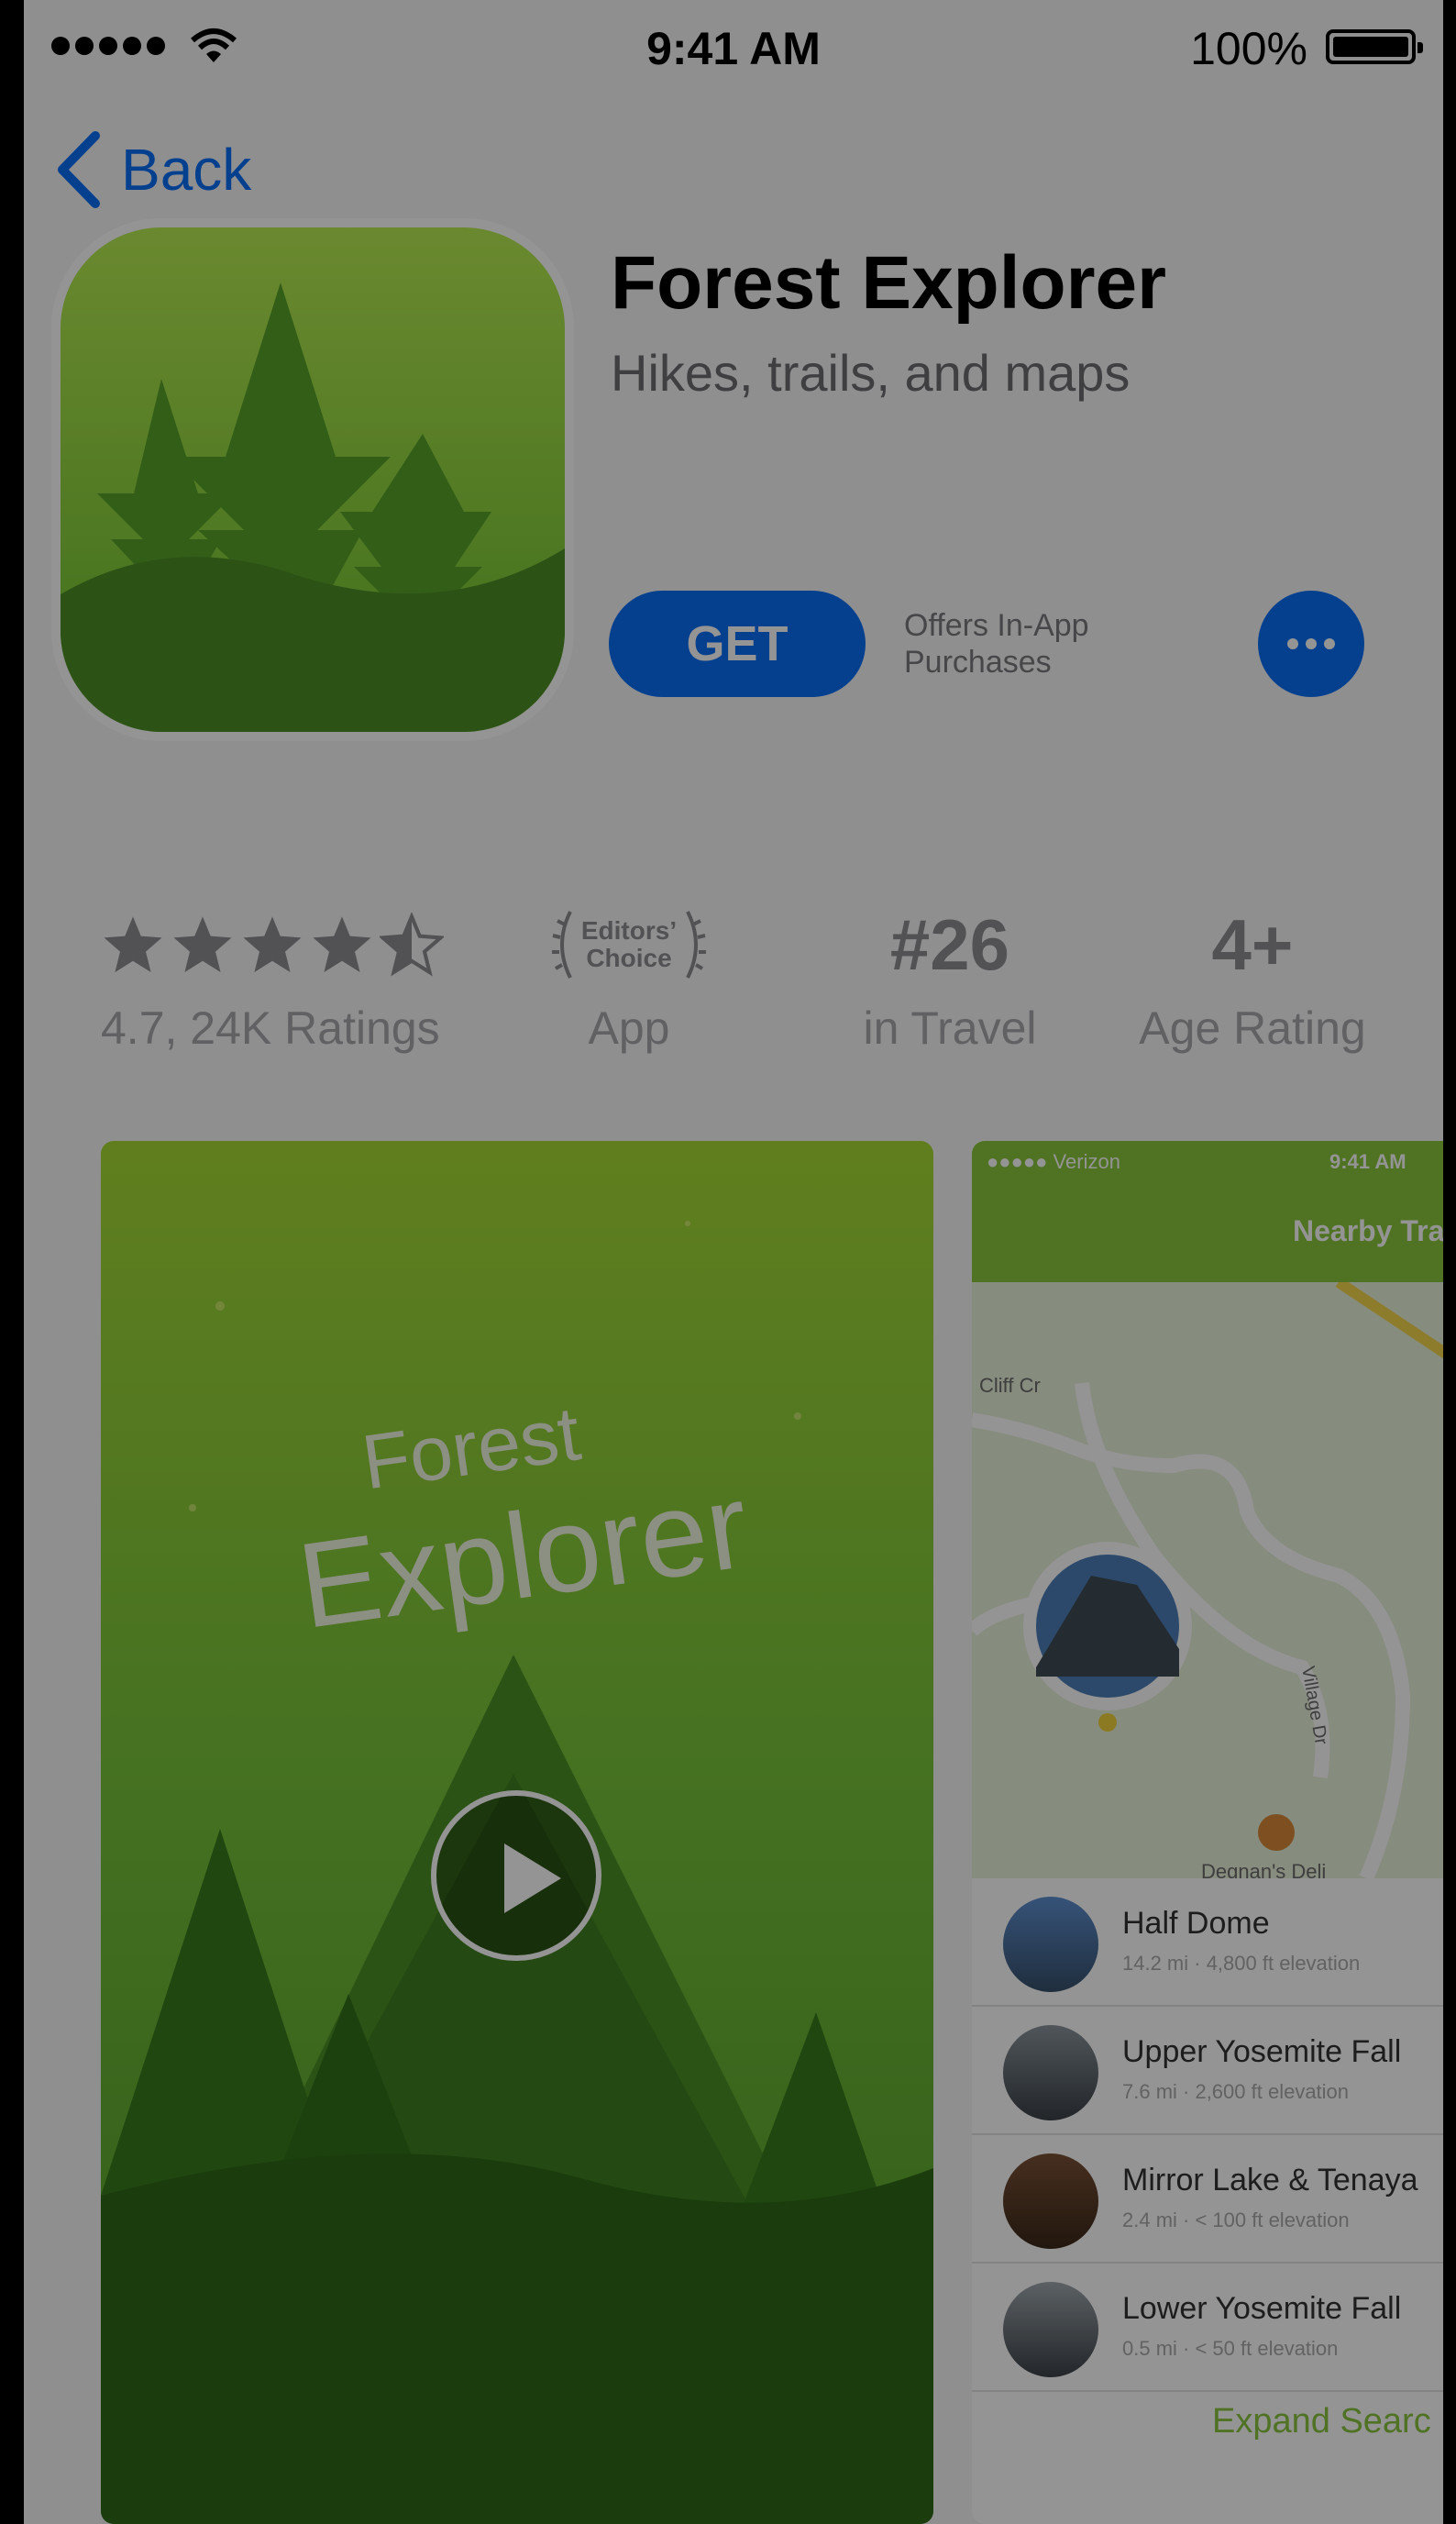 The height and width of the screenshot is (2524, 1456). What do you see at coordinates (996, 625) in the screenshot?
I see `iap-line-1: Offers In-App` at bounding box center [996, 625].